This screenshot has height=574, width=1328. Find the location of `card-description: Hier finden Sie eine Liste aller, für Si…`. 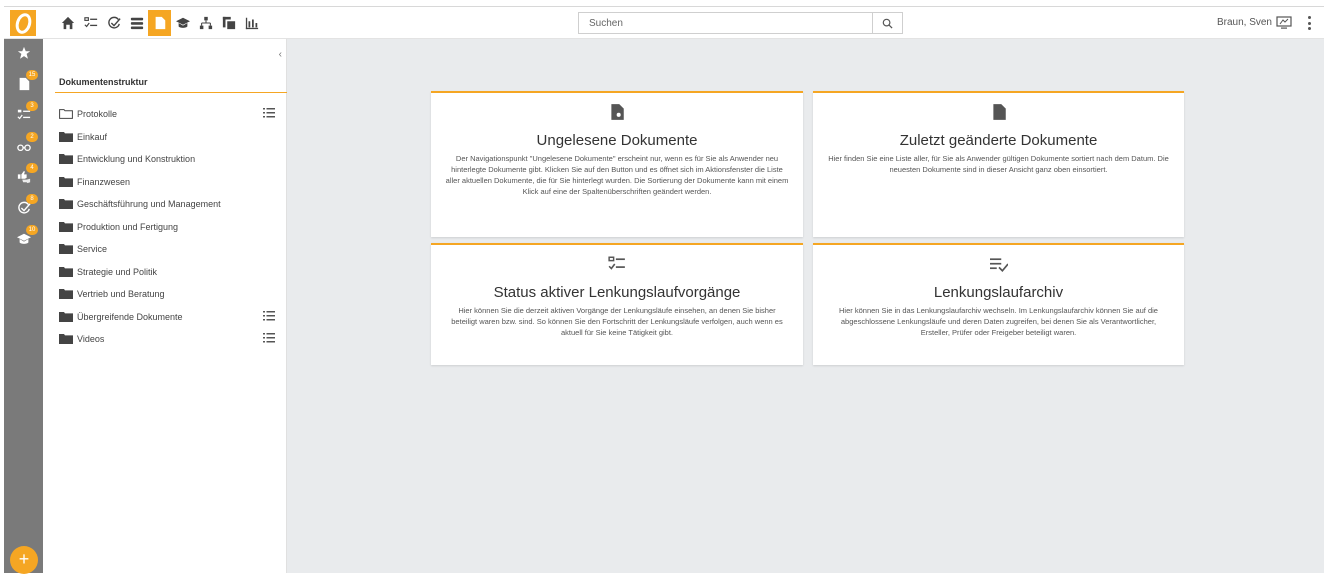

card-description: Hier finden Sie eine Liste aller, für Si… is located at coordinates (998, 164).